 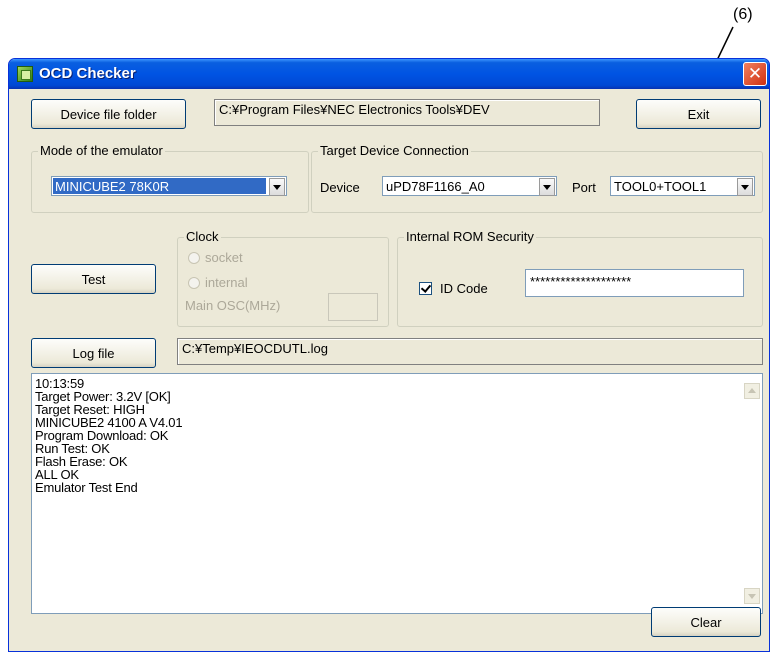 I want to click on rom-security-legend: Internal ROM Security, so click(x=470, y=237).